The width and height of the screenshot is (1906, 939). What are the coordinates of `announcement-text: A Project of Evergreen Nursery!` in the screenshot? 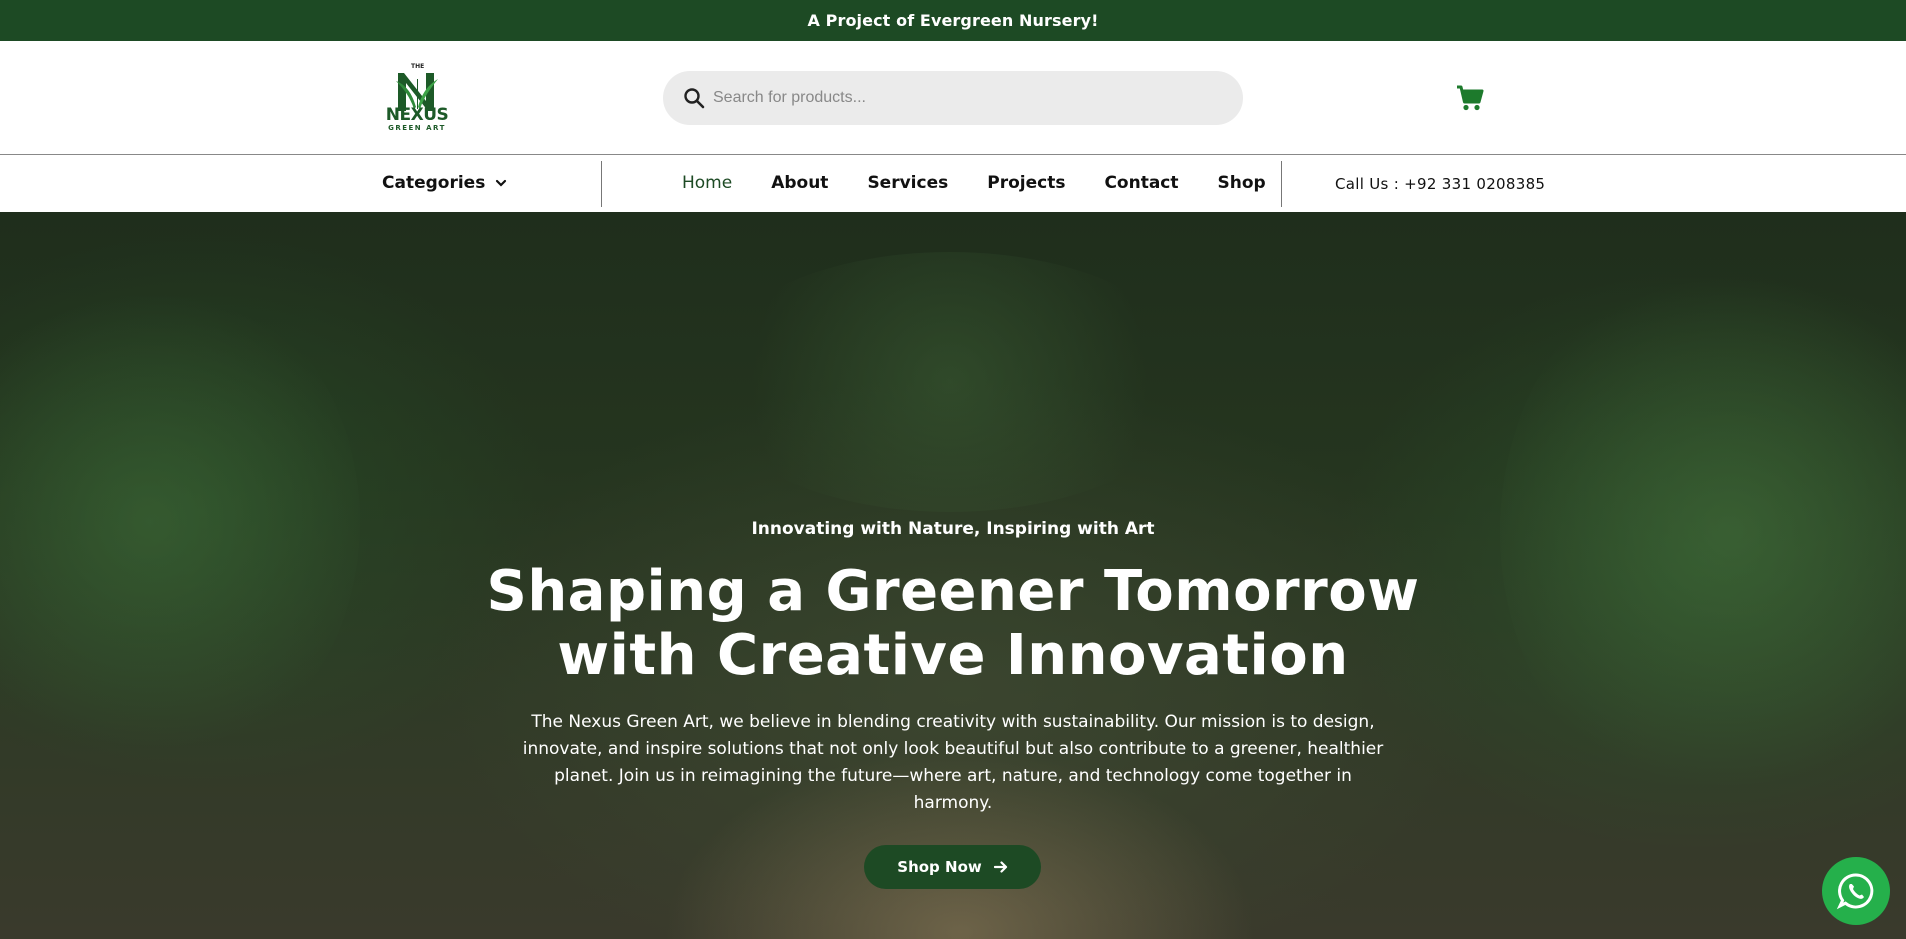 It's located at (953, 20).